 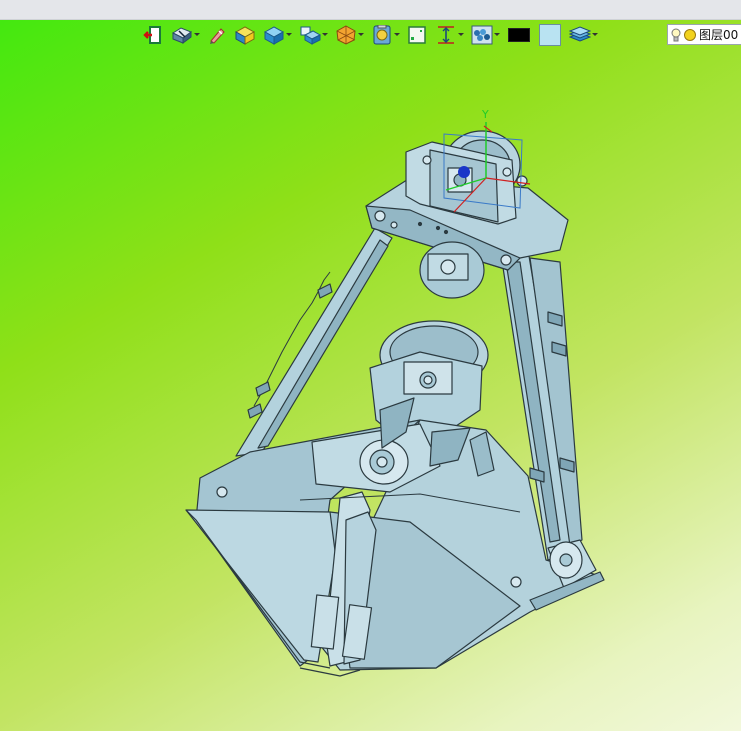 I want to click on y-axis-glyph: Y, so click(x=485, y=114).